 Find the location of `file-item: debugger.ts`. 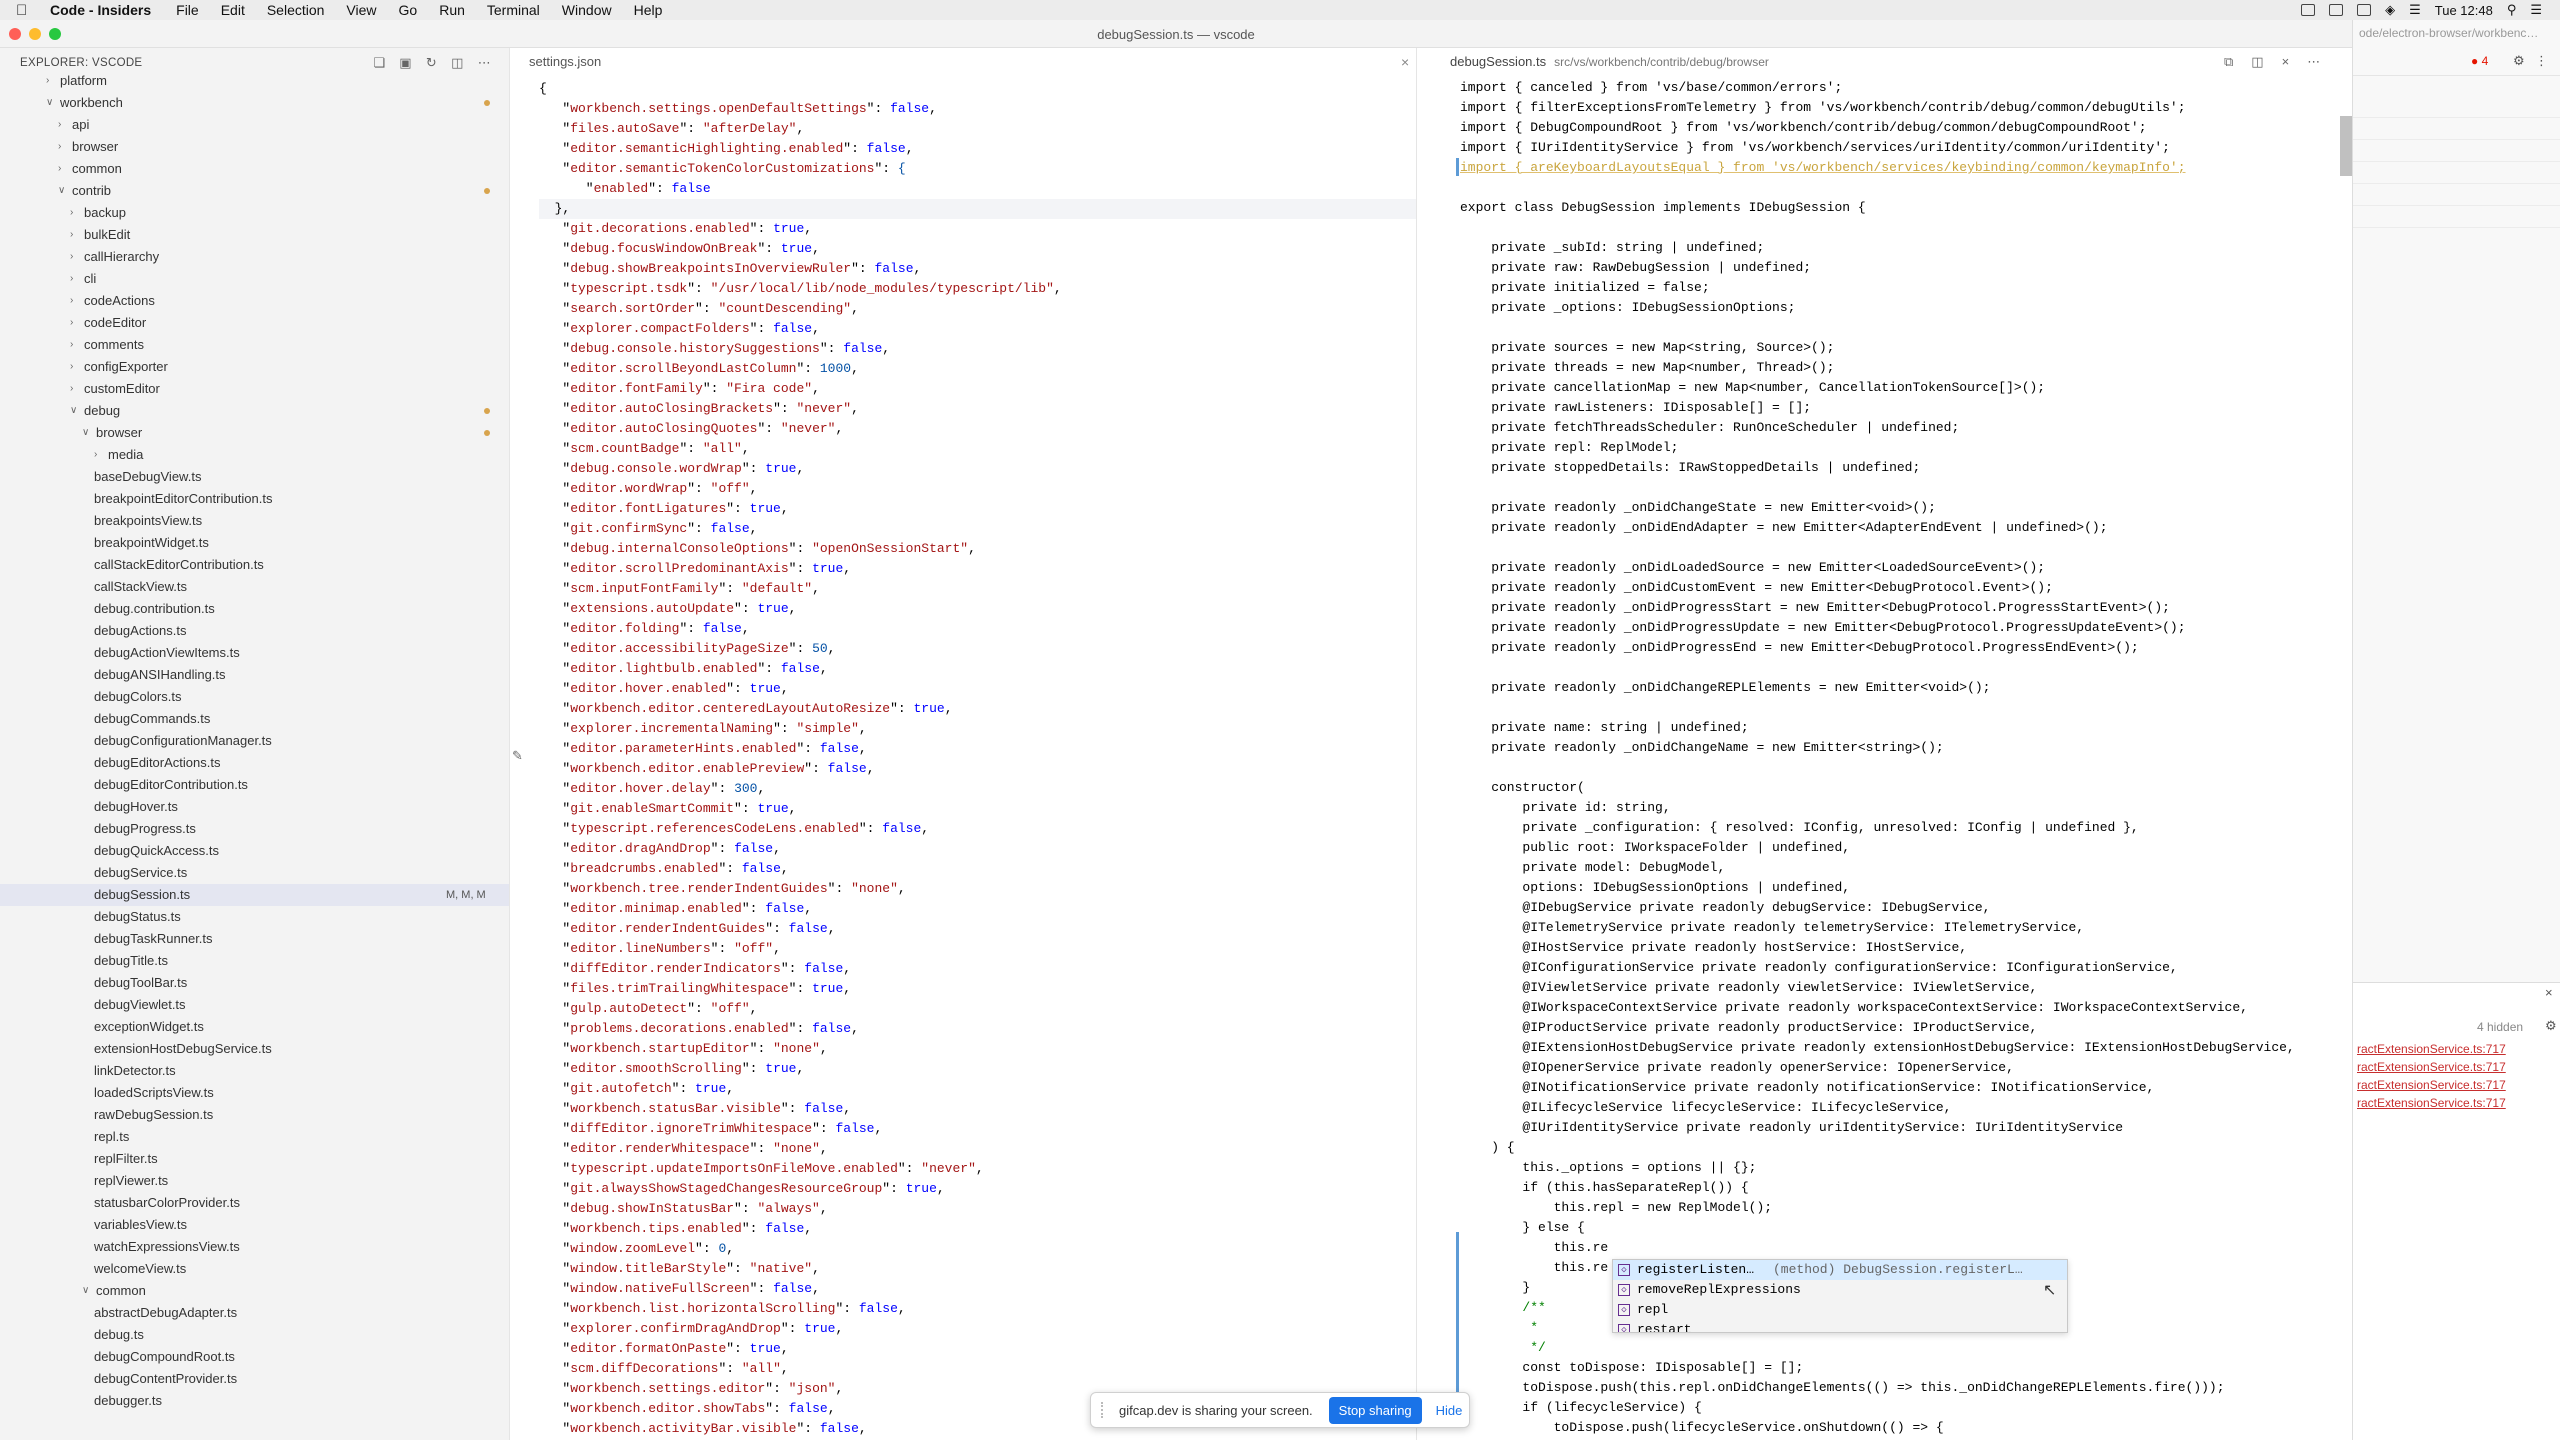

file-item: debugger.ts is located at coordinates (254, 1401).